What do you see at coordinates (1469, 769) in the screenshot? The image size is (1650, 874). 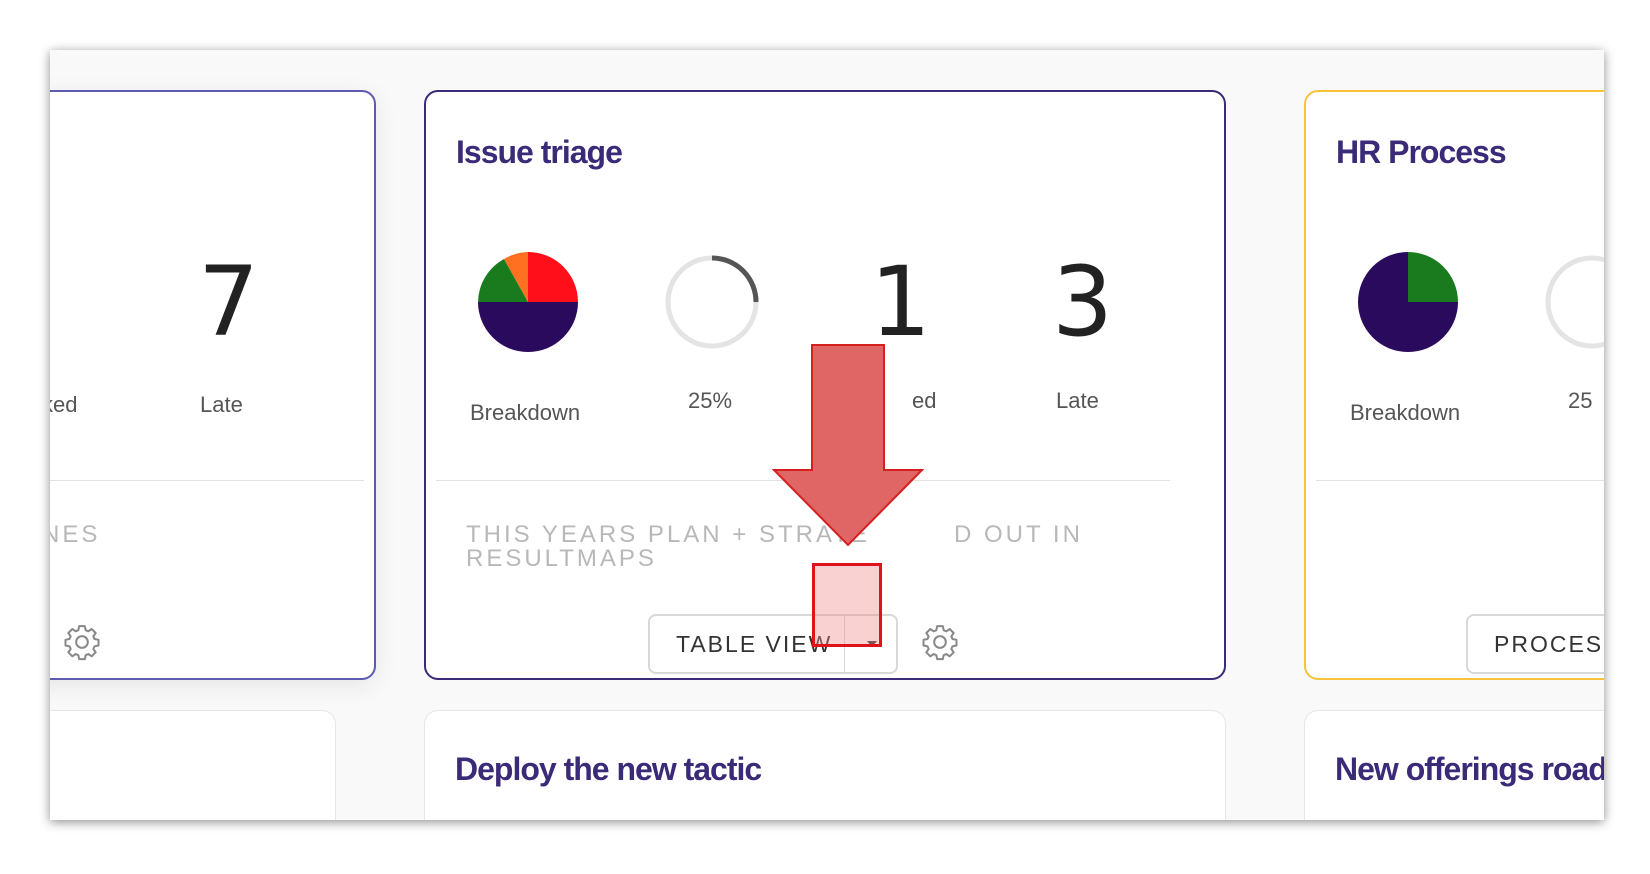 I see `card-title: New offerings road` at bounding box center [1469, 769].